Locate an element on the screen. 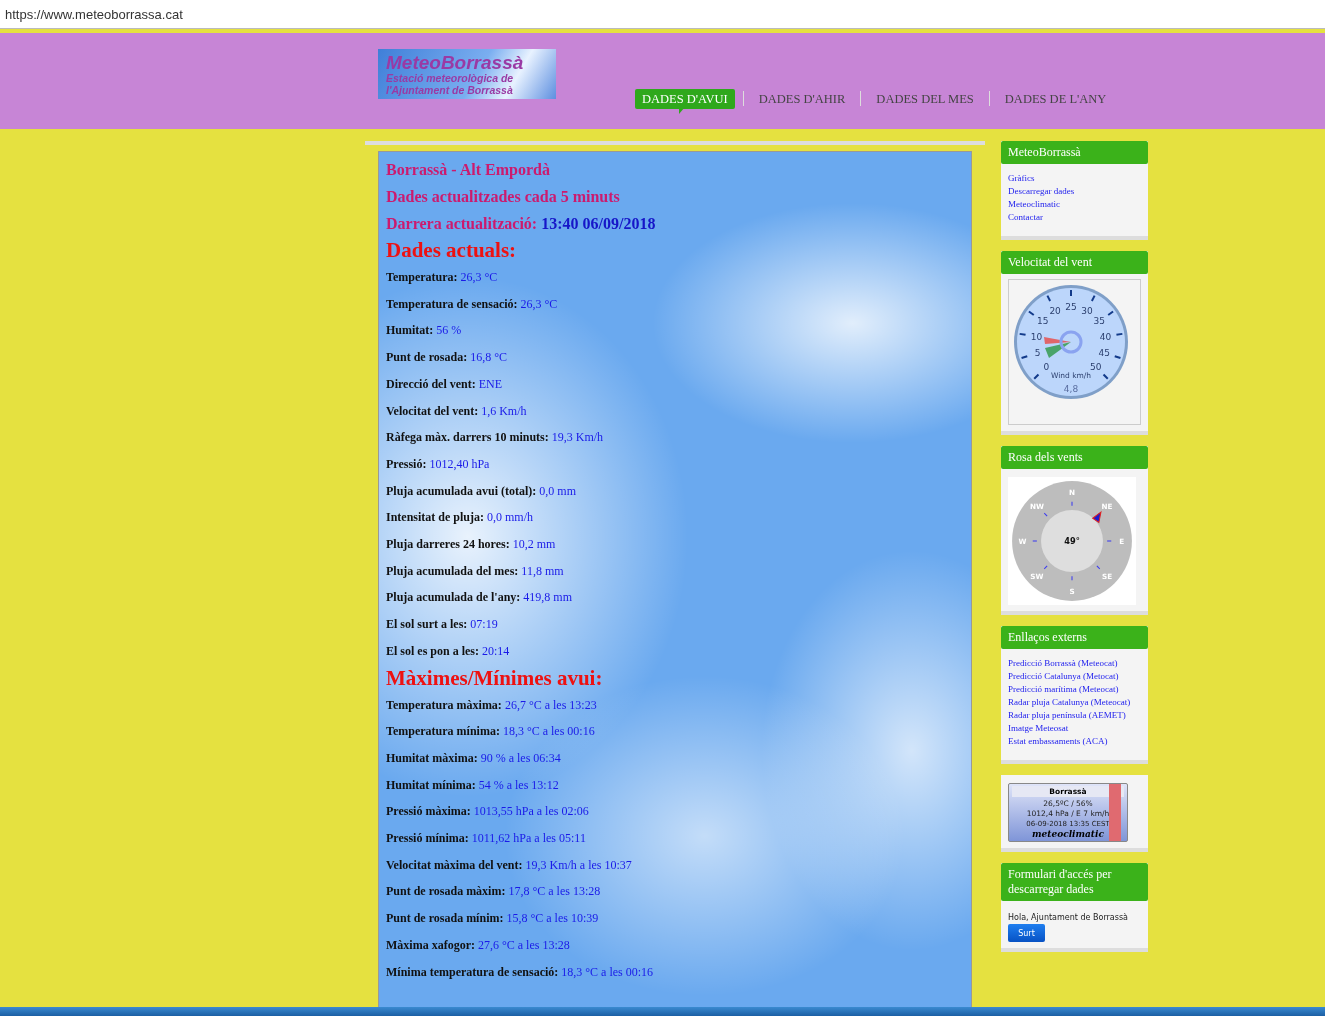 The width and height of the screenshot is (1325, 1016). data-label: Temperatura màxima: is located at coordinates (444, 704).